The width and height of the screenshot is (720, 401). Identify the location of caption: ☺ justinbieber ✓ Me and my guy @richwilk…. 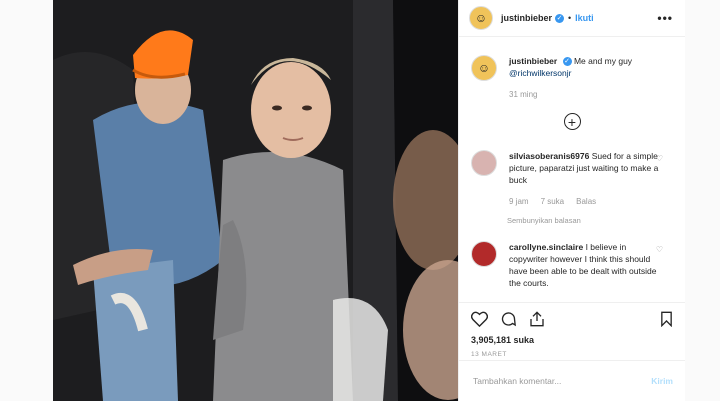
(572, 78).